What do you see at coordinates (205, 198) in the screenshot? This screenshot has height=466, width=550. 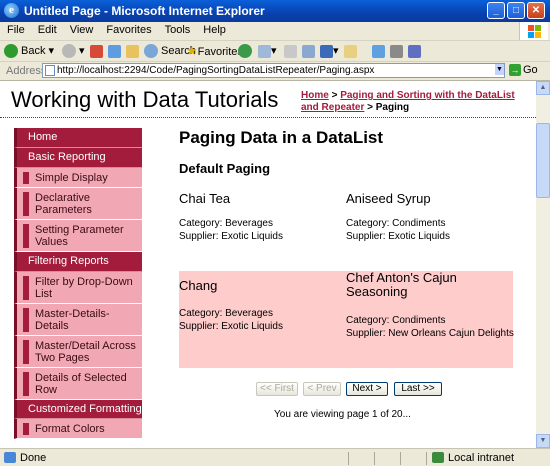 I see `product-name: Chai Tea` at bounding box center [205, 198].